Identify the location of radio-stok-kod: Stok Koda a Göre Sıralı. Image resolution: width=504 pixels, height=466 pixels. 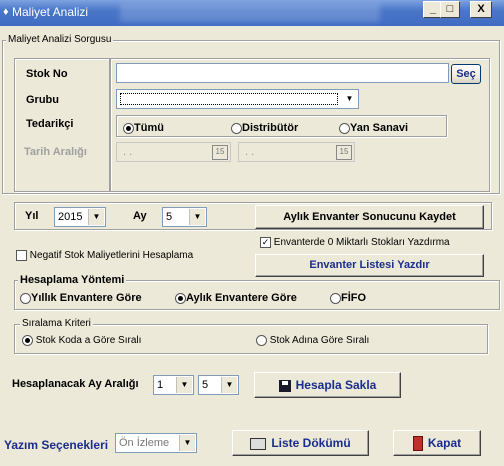
(81, 340).